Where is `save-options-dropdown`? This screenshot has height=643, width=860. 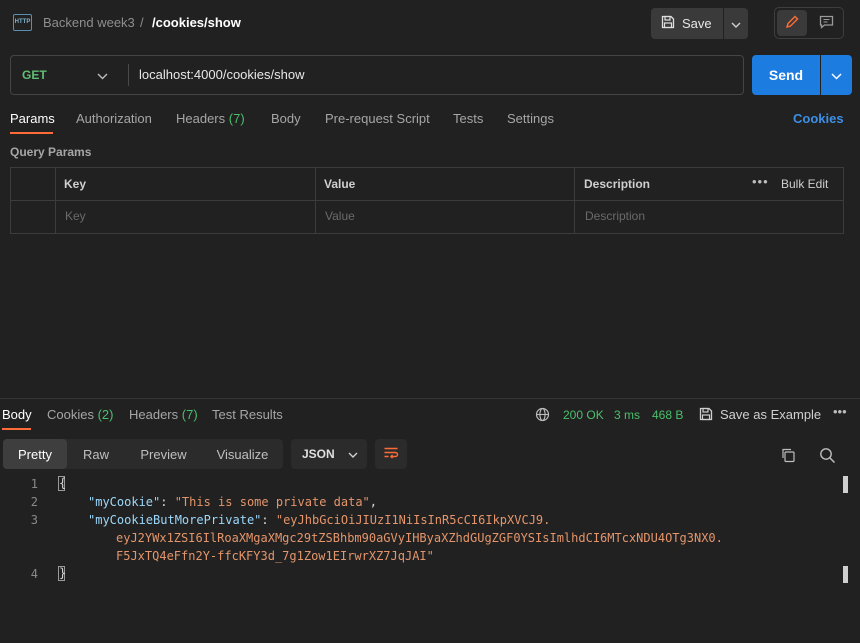
save-options-dropdown is located at coordinates (736, 23).